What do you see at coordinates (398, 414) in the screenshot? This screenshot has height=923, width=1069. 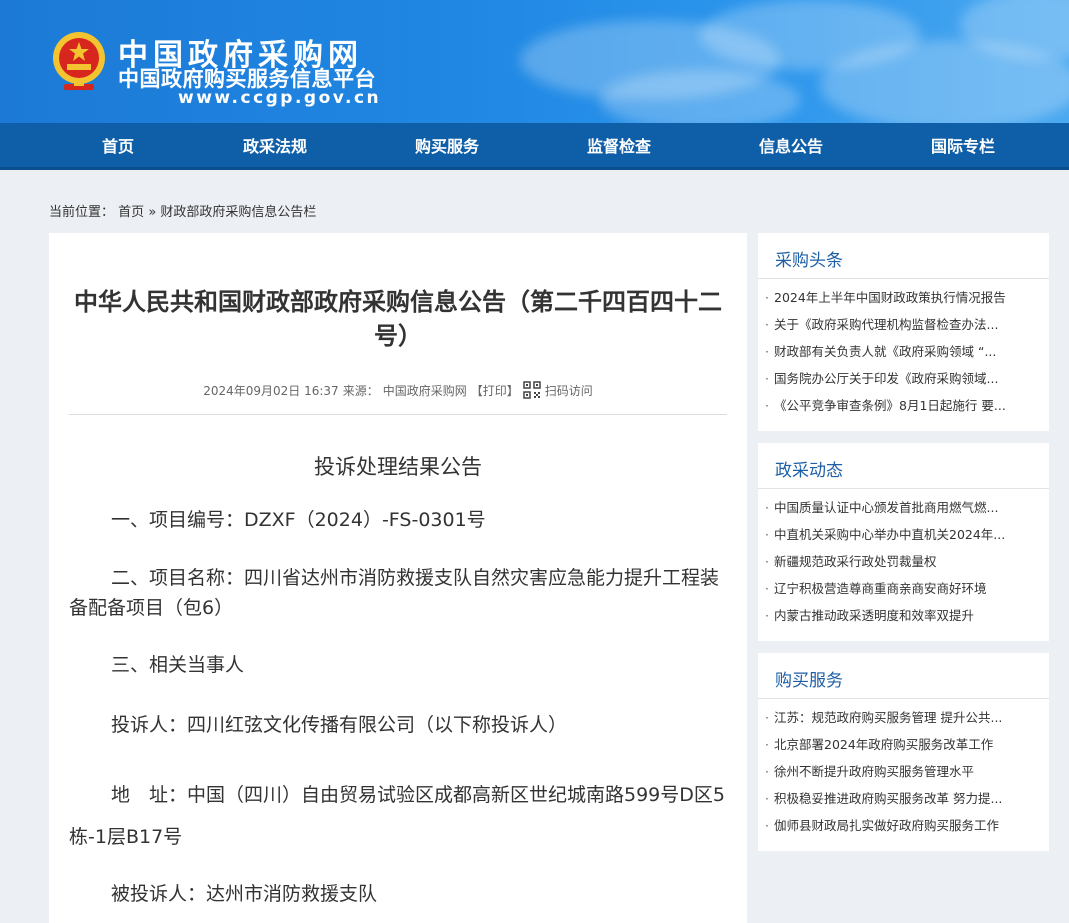 I see `article-divider` at bounding box center [398, 414].